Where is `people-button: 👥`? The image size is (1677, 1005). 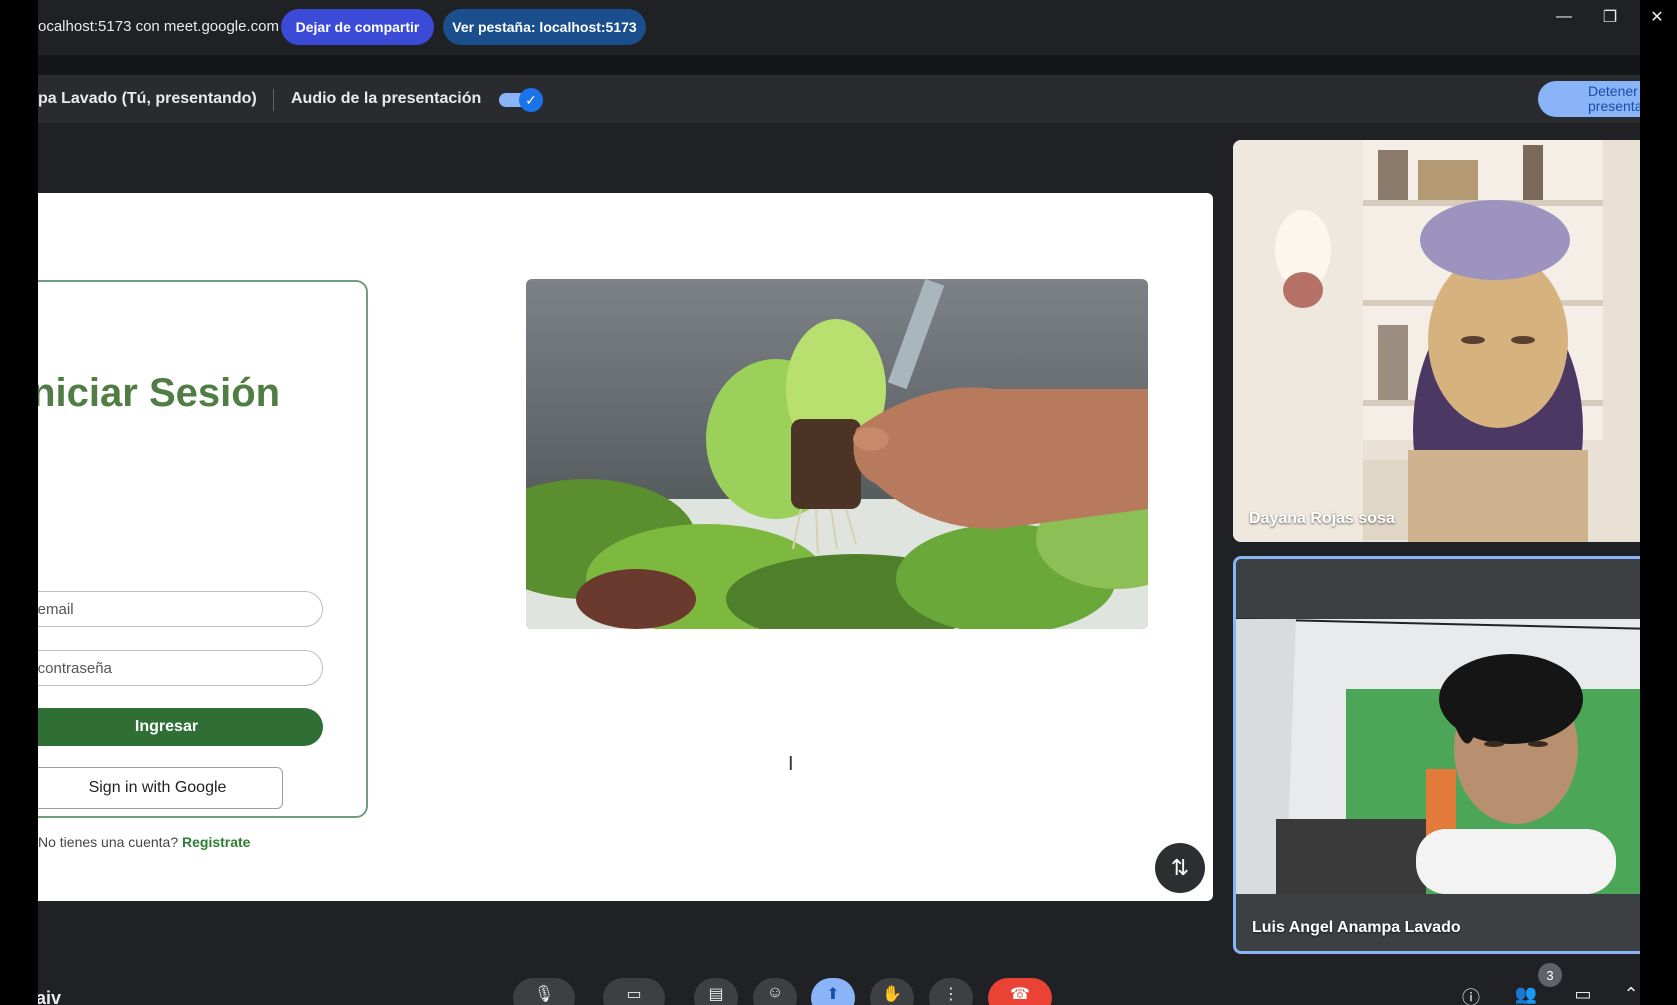
people-button: 👥 is located at coordinates (1526, 994).